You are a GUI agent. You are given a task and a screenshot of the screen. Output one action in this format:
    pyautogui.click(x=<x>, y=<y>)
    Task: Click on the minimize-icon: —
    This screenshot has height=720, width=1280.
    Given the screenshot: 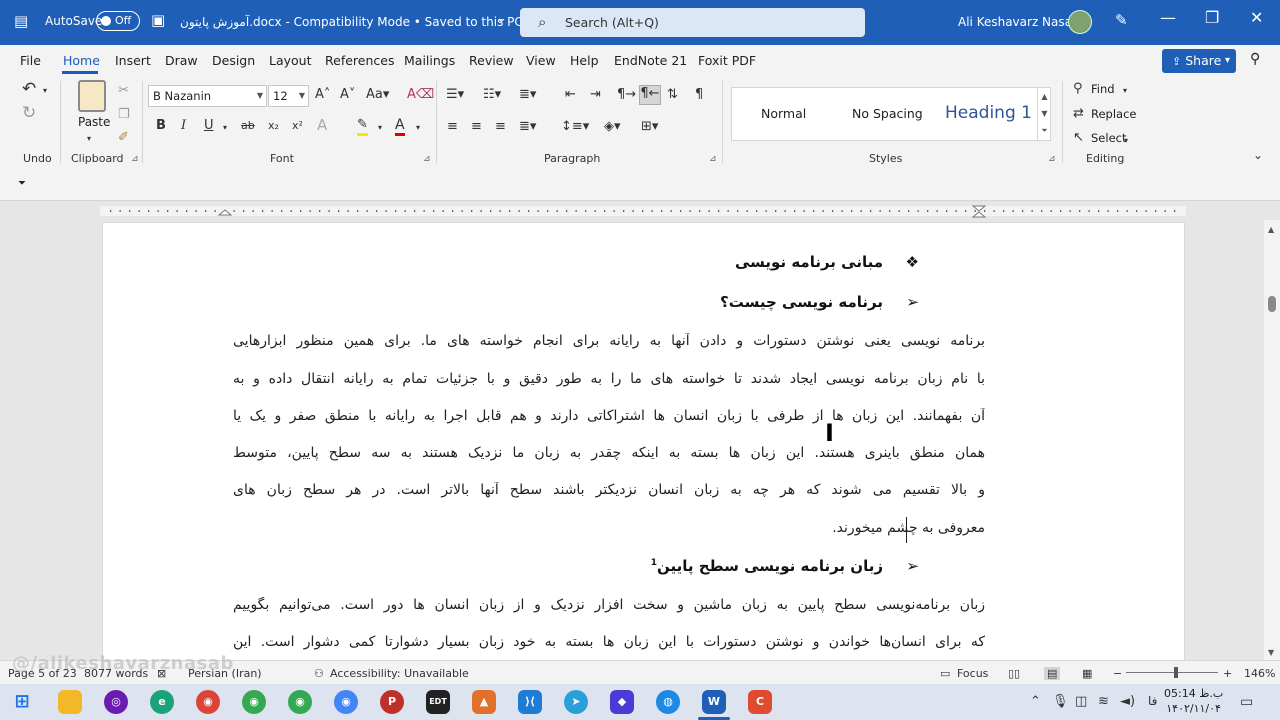 What is the action you would take?
    pyautogui.click(x=1168, y=17)
    